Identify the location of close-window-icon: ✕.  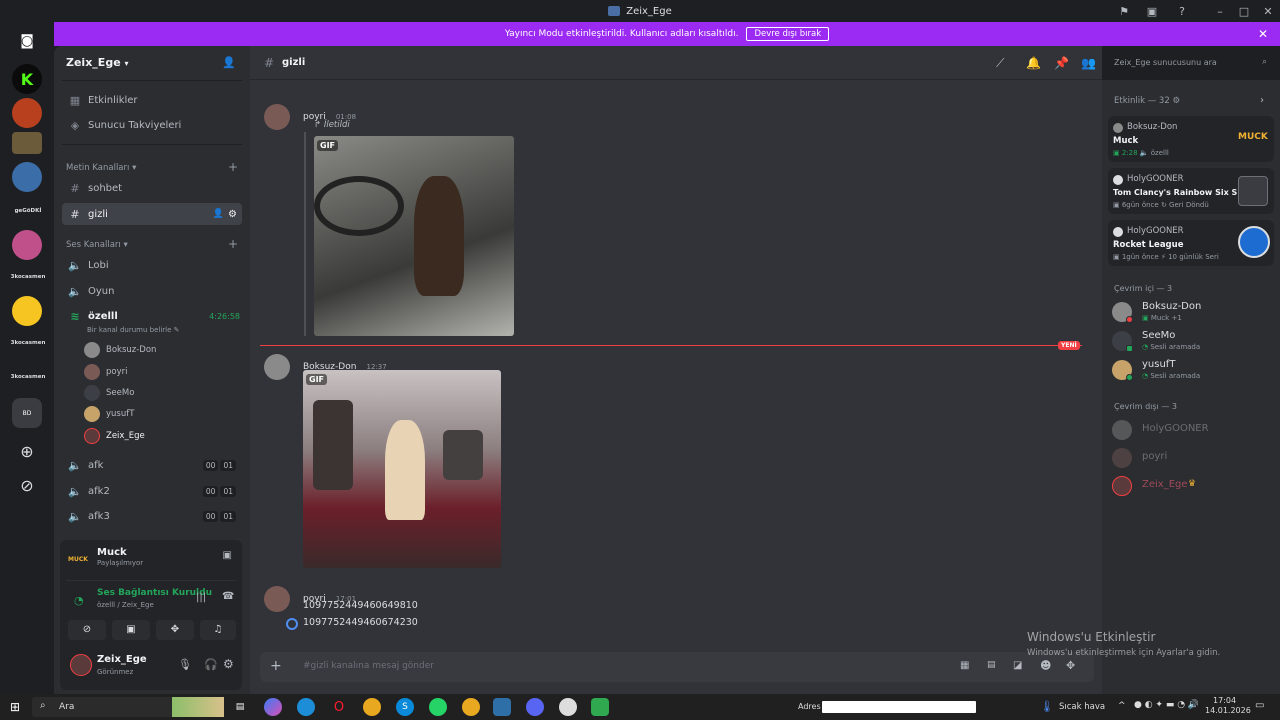
(1268, 11).